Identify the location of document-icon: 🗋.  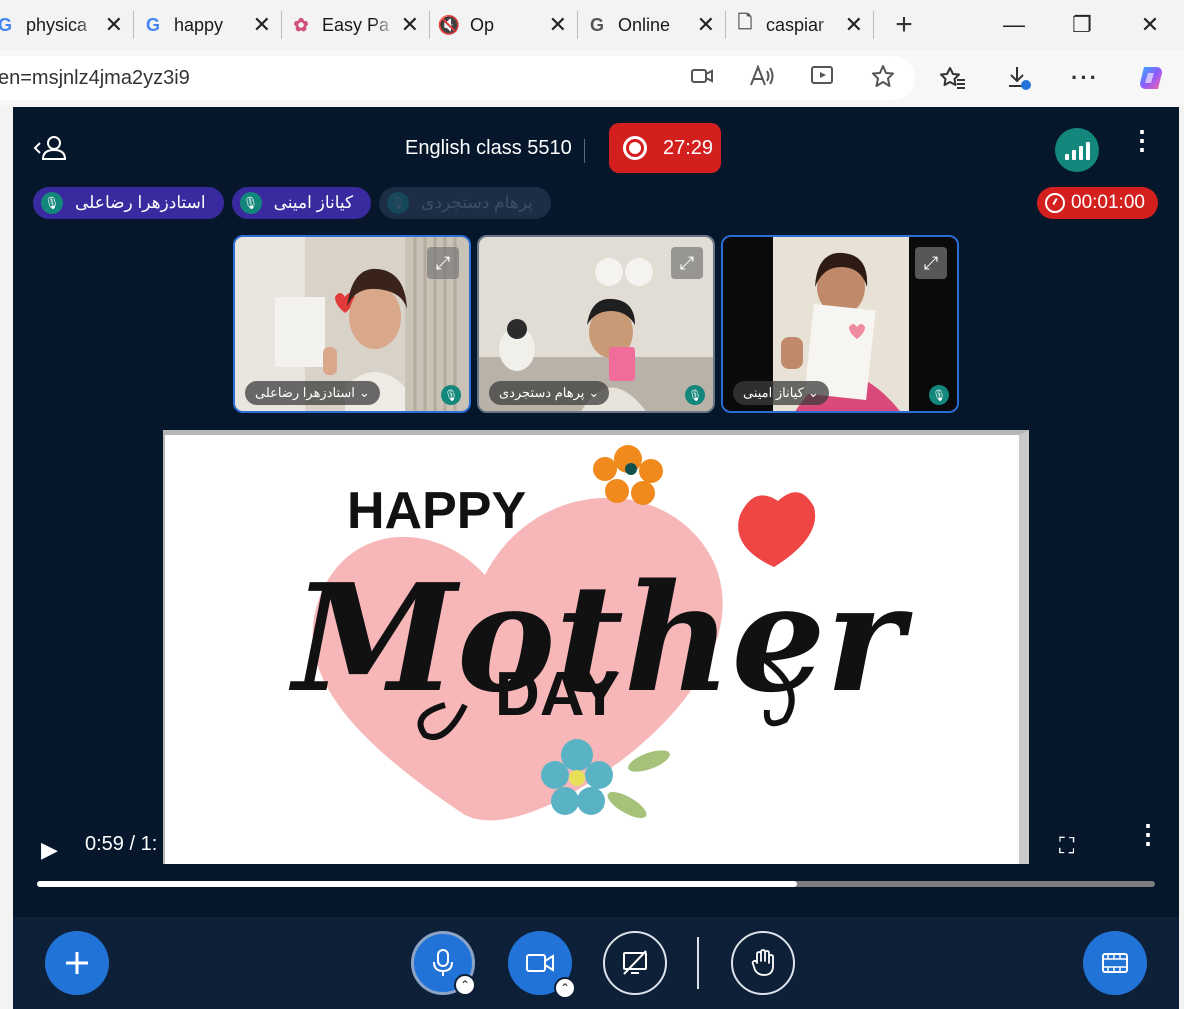
(745, 22).